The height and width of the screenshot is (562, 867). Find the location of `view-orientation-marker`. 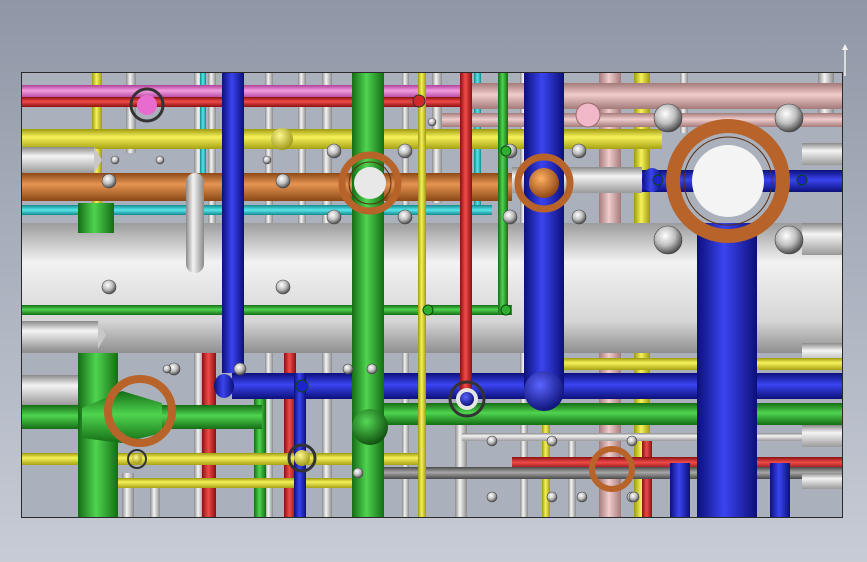

view-orientation-marker is located at coordinates (845, 60).